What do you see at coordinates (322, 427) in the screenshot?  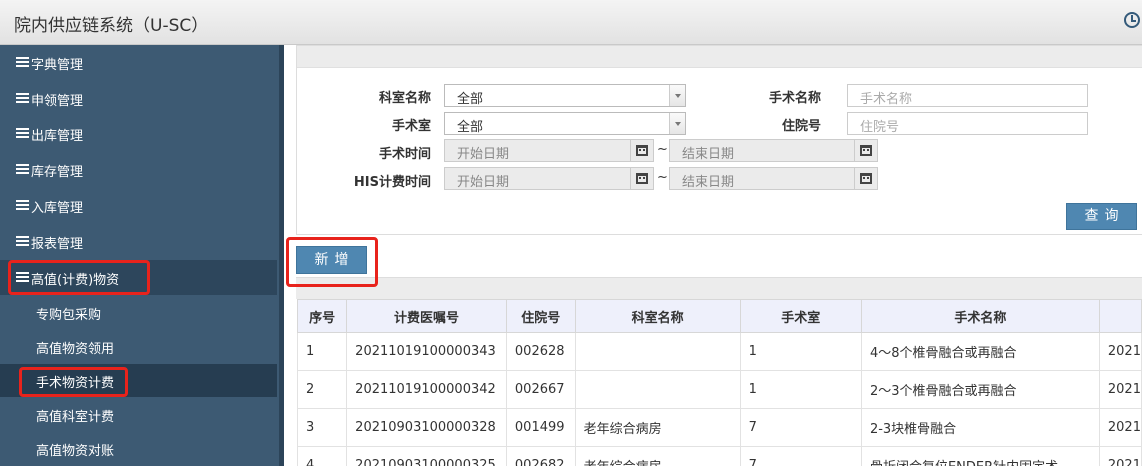 I see `table-cell: 3` at bounding box center [322, 427].